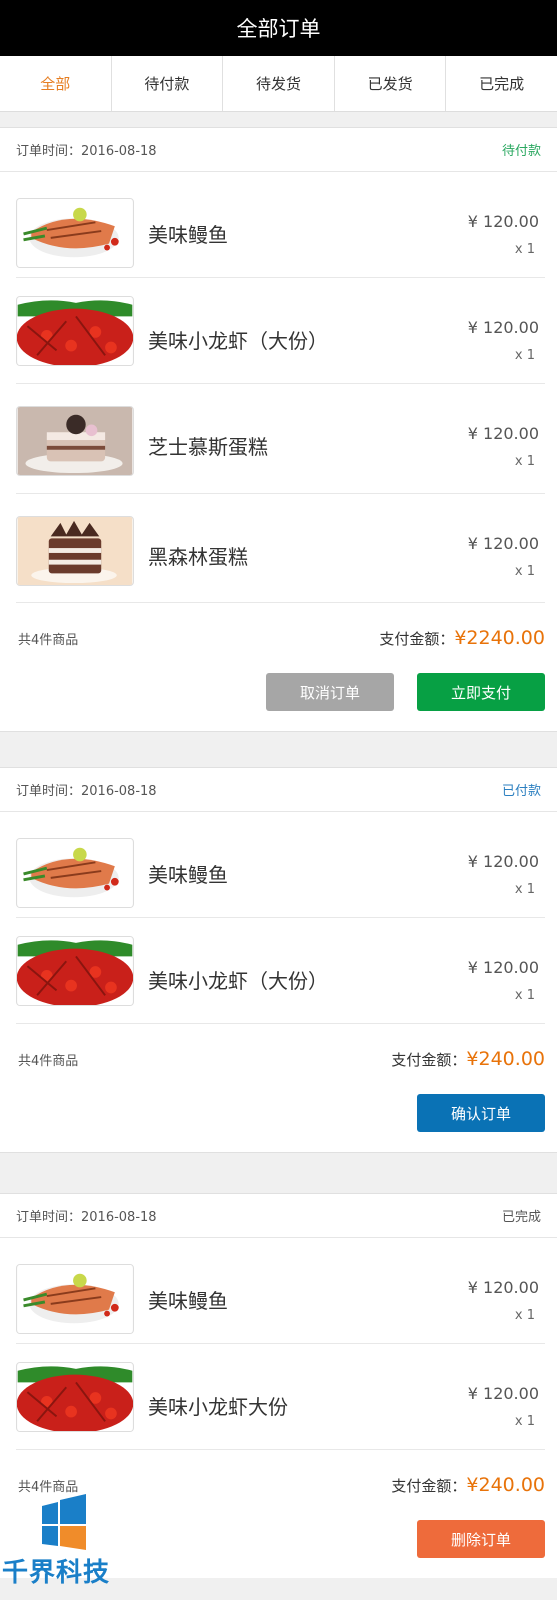  Describe the element at coordinates (501, 83) in the screenshot. I see `tab-completed: 已完成` at that location.